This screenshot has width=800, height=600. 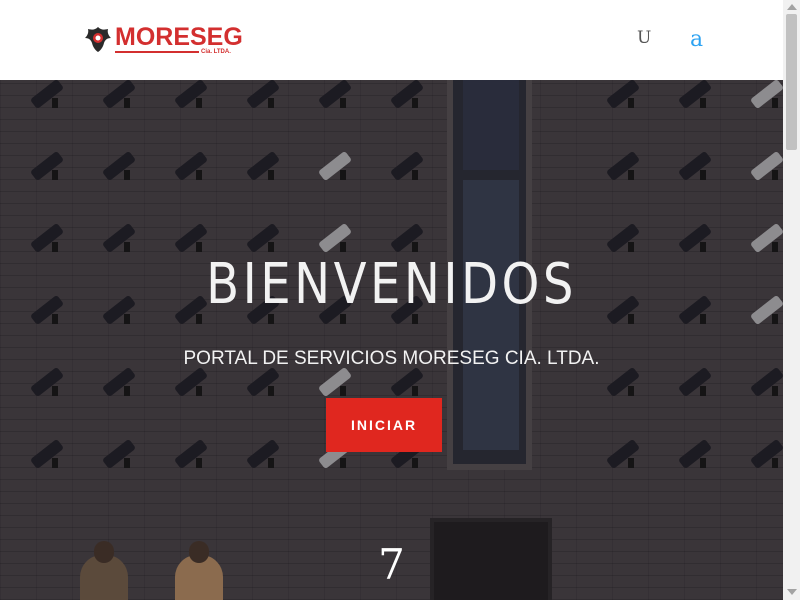 I want to click on eagle-emblem-icon, so click(x=98, y=39).